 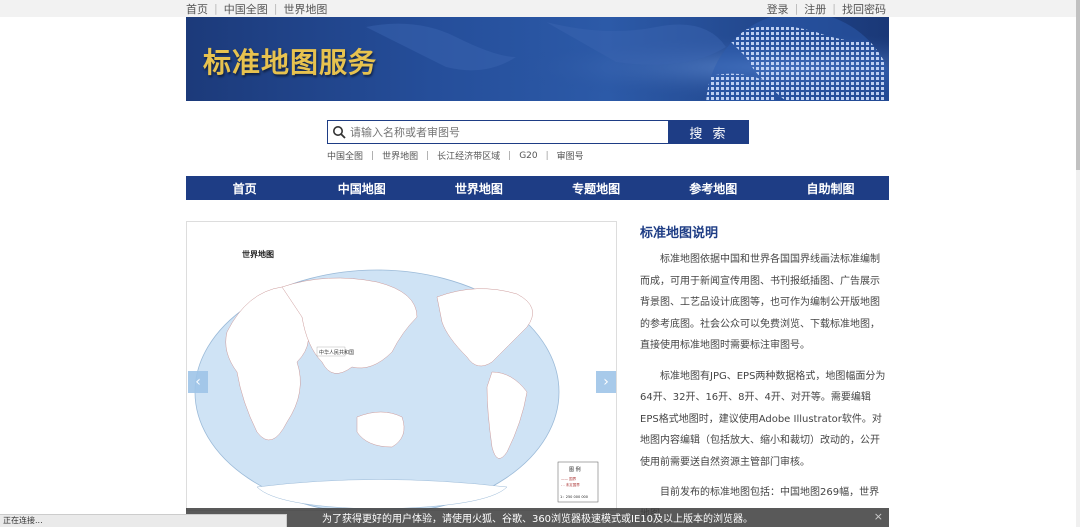 What do you see at coordinates (815, 9) in the screenshot?
I see `register-link: 注册` at bounding box center [815, 9].